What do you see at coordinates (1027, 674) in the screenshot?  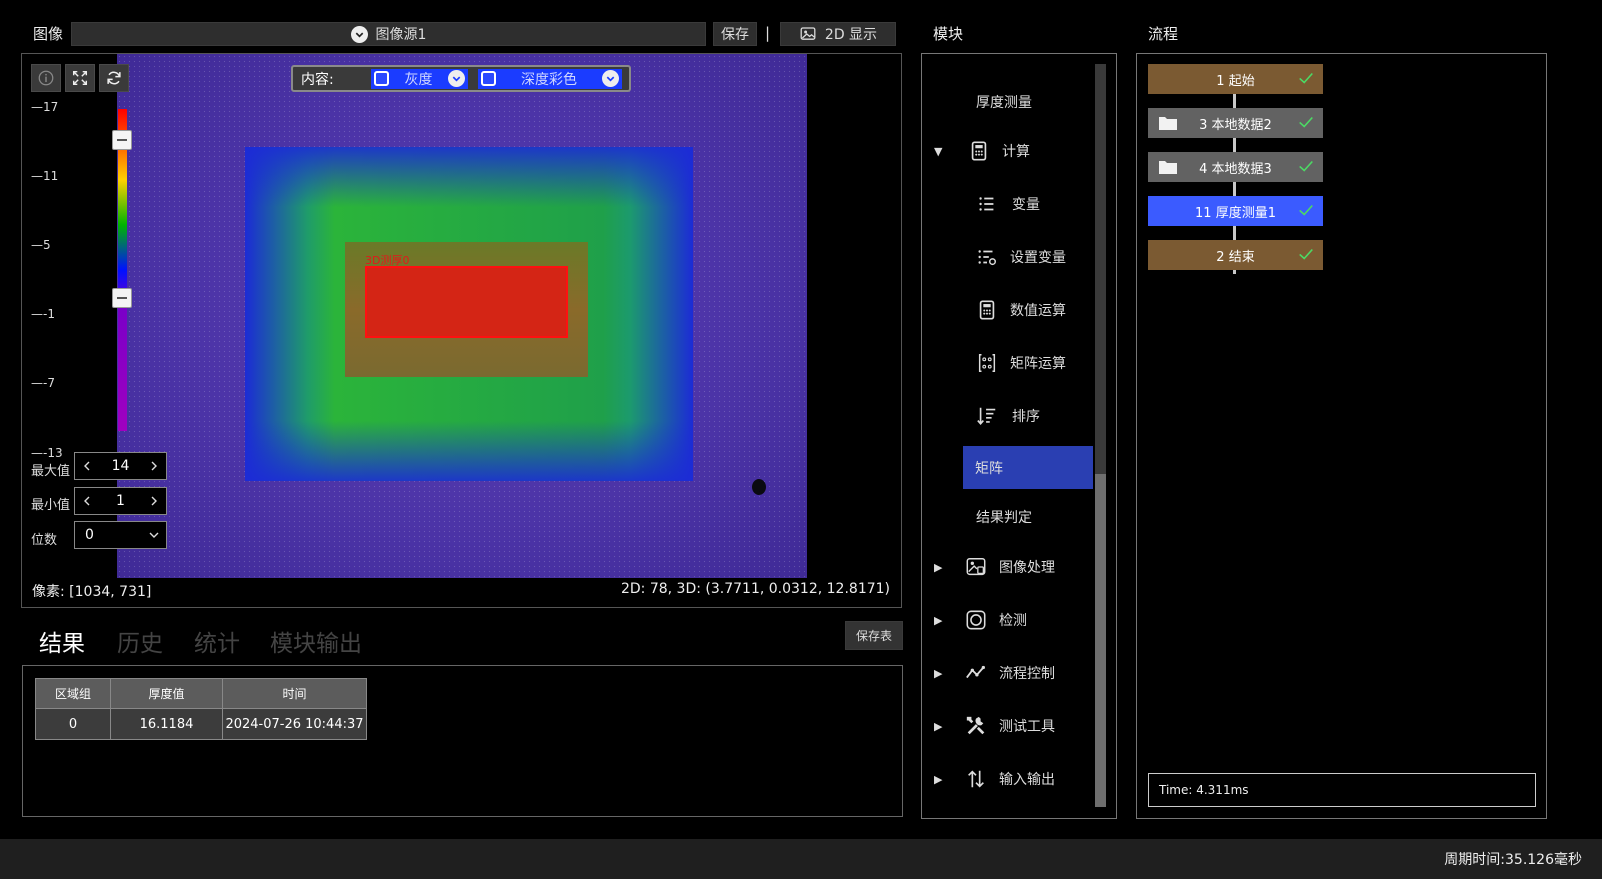 I see `module-item-label: 流程控制` at bounding box center [1027, 674].